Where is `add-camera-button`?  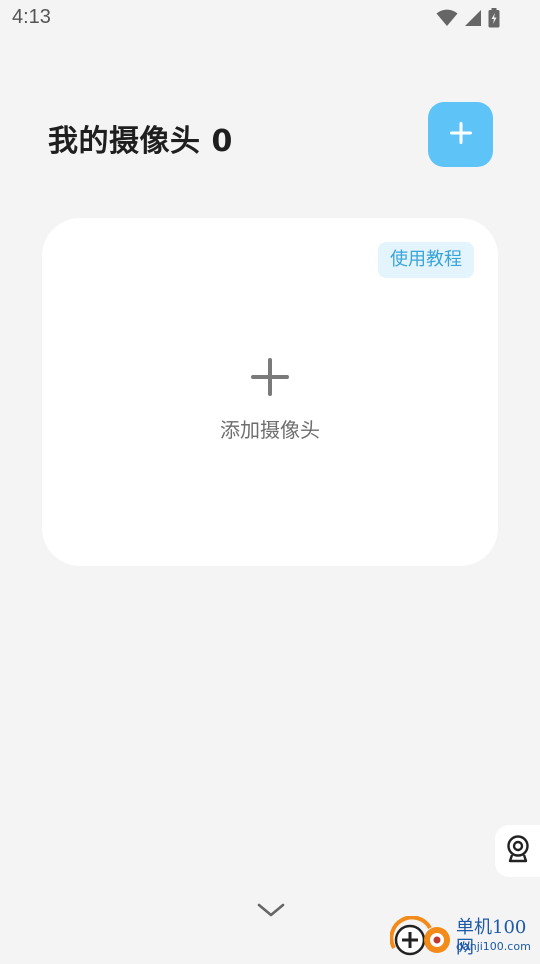 add-camera-button is located at coordinates (460, 134).